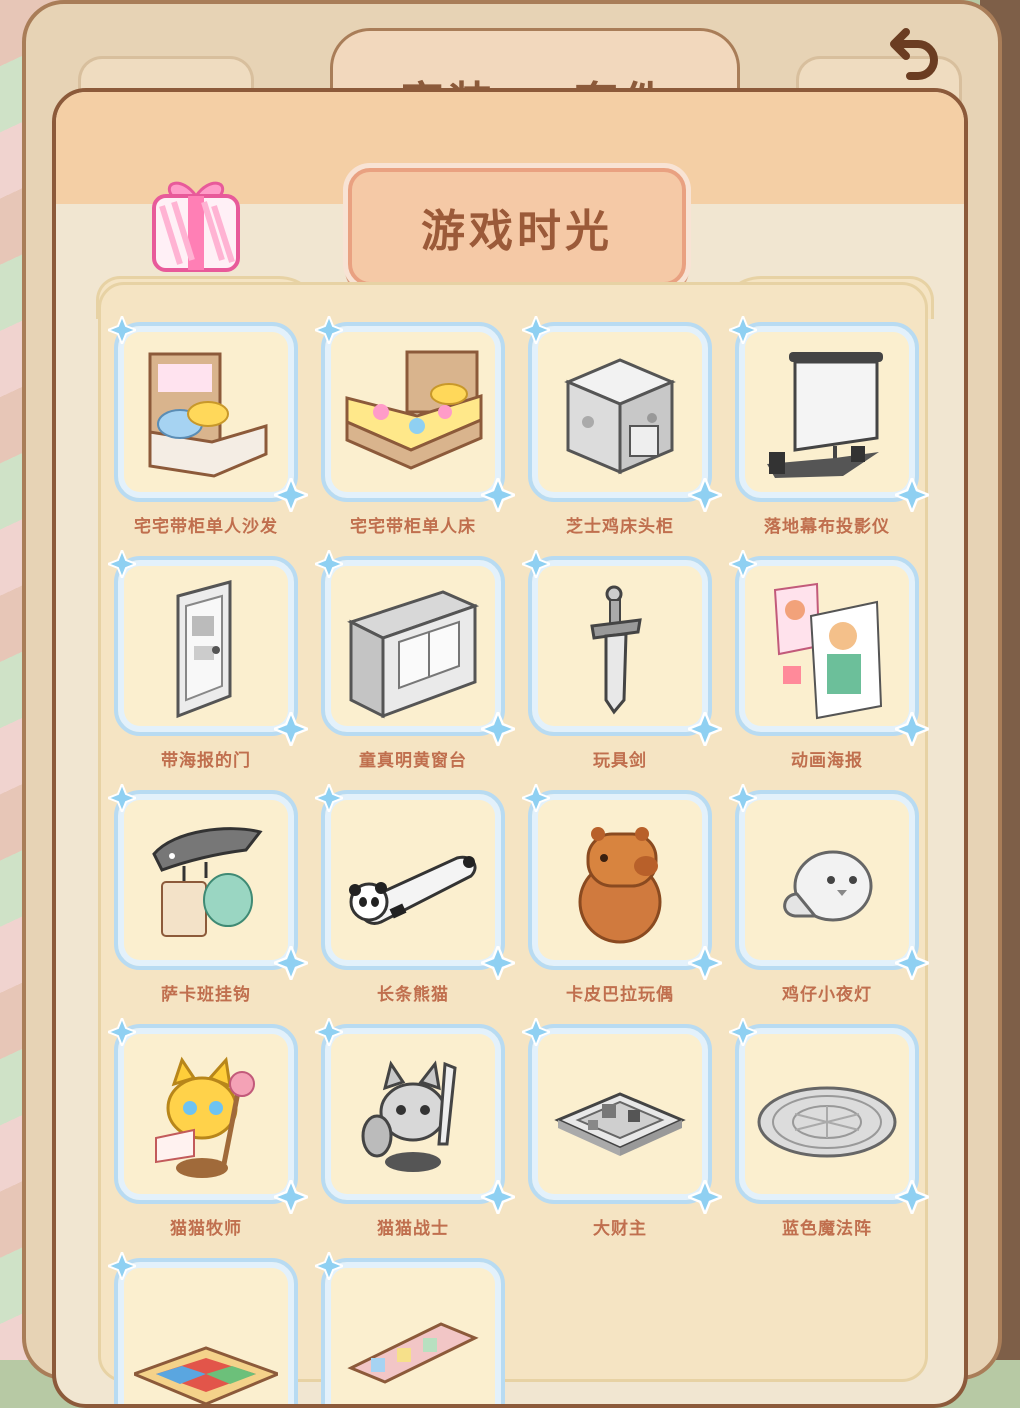  I want to click on item-card: 猫猫牧师, so click(208, 1128).